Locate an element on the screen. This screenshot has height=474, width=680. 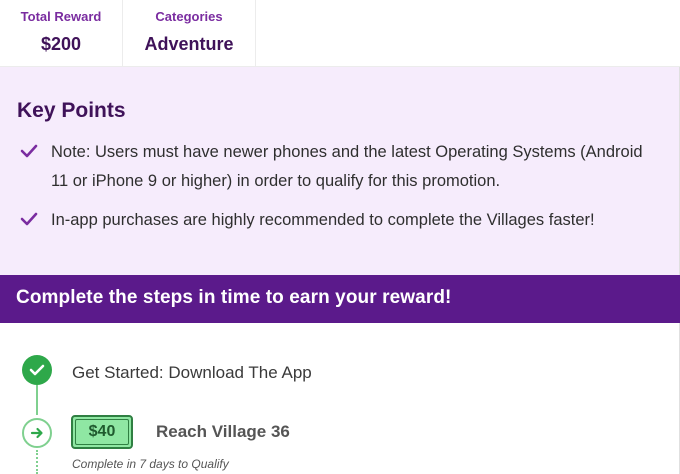
categories-label: Categories is located at coordinates (189, 16).